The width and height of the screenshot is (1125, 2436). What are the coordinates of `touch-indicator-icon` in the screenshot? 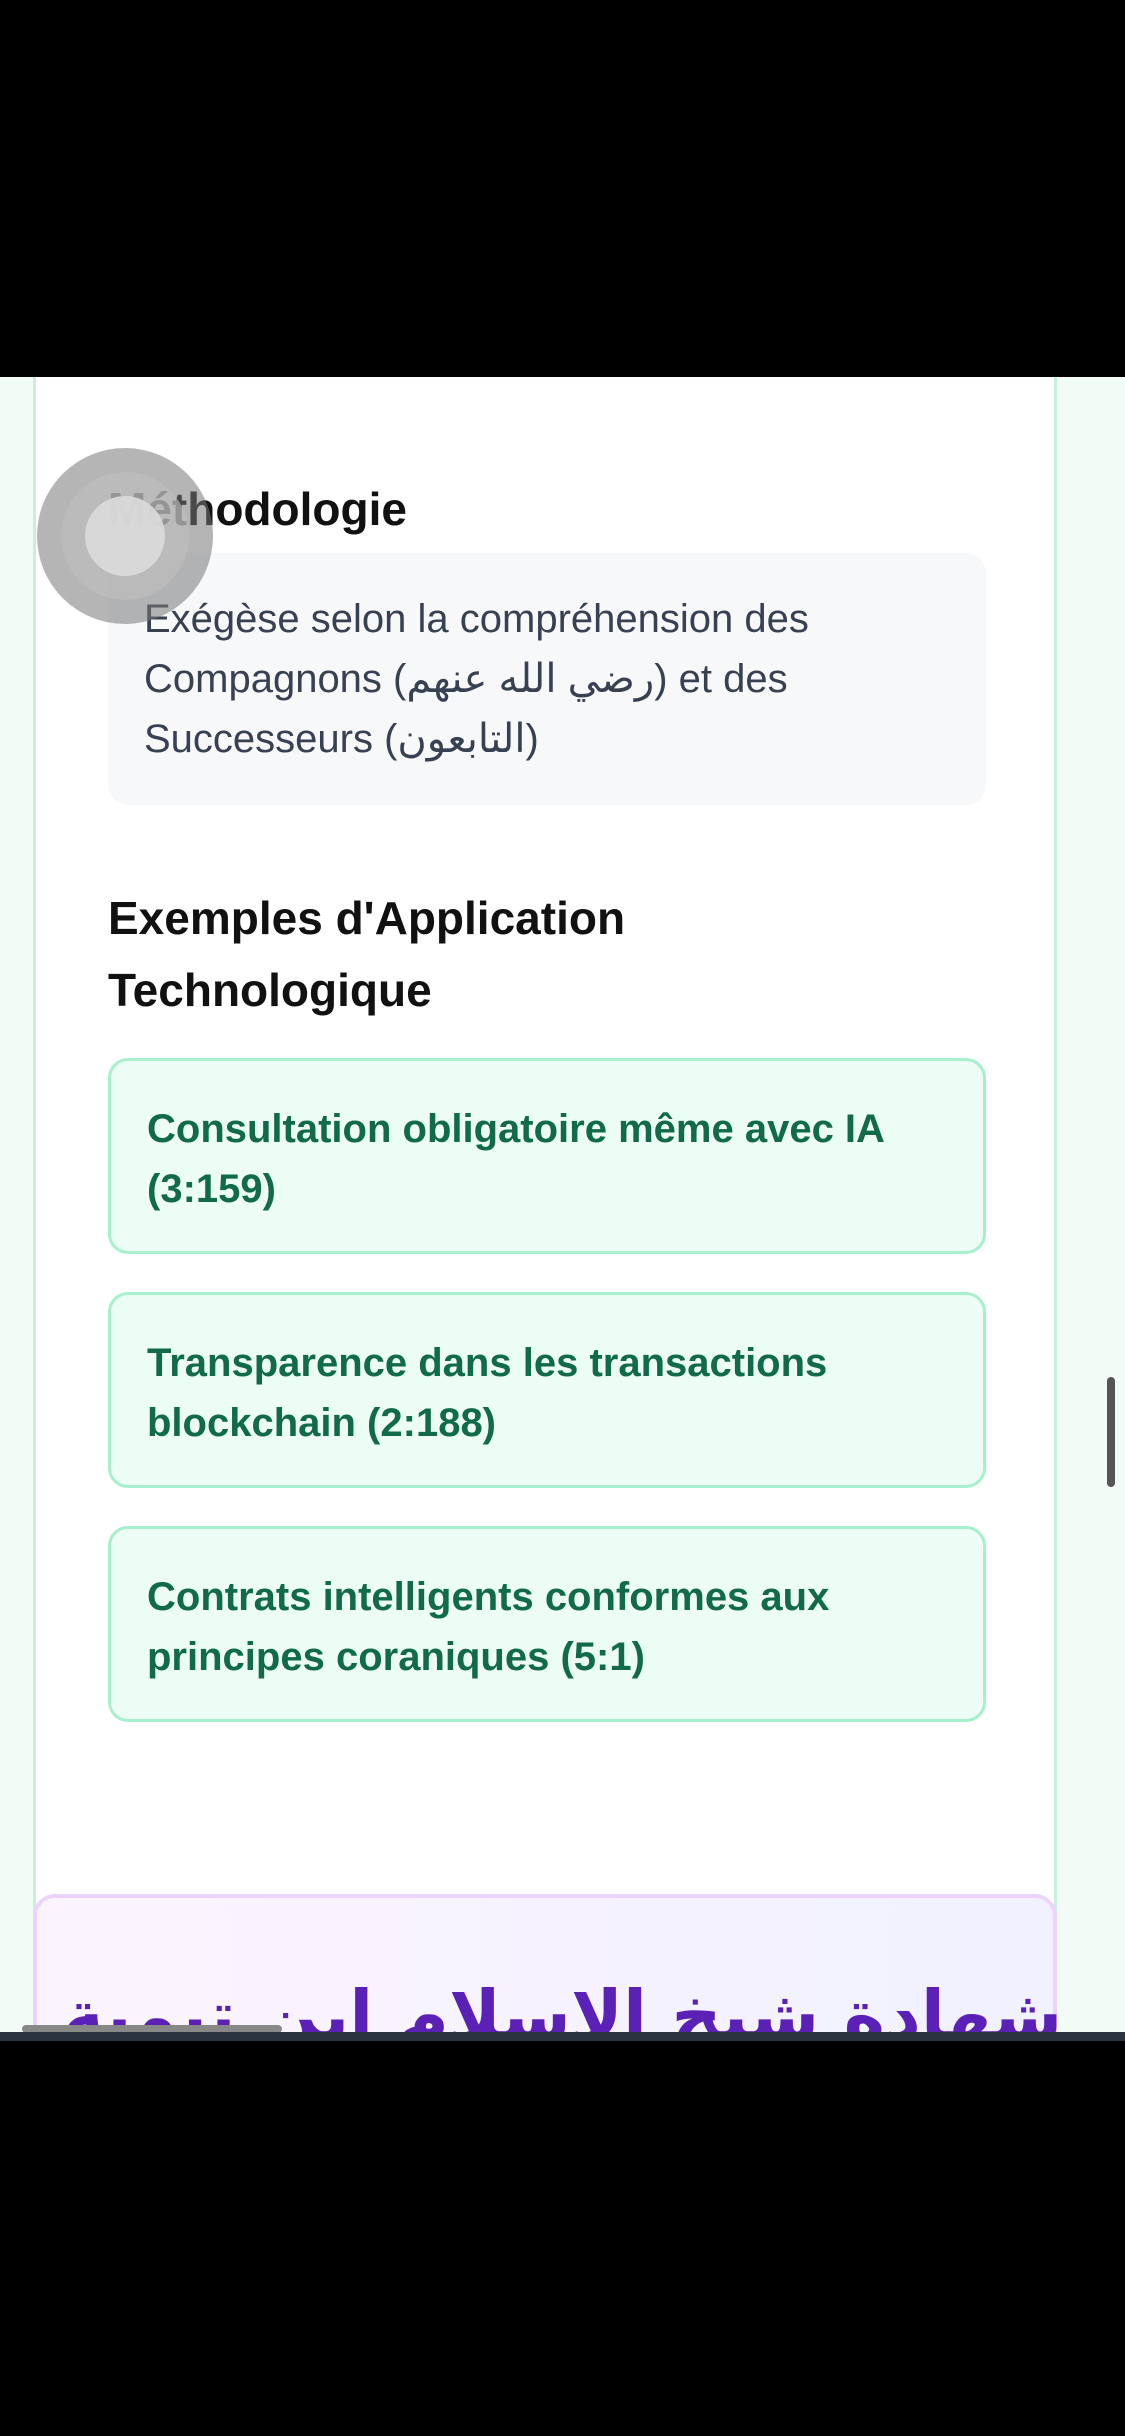 It's located at (125, 536).